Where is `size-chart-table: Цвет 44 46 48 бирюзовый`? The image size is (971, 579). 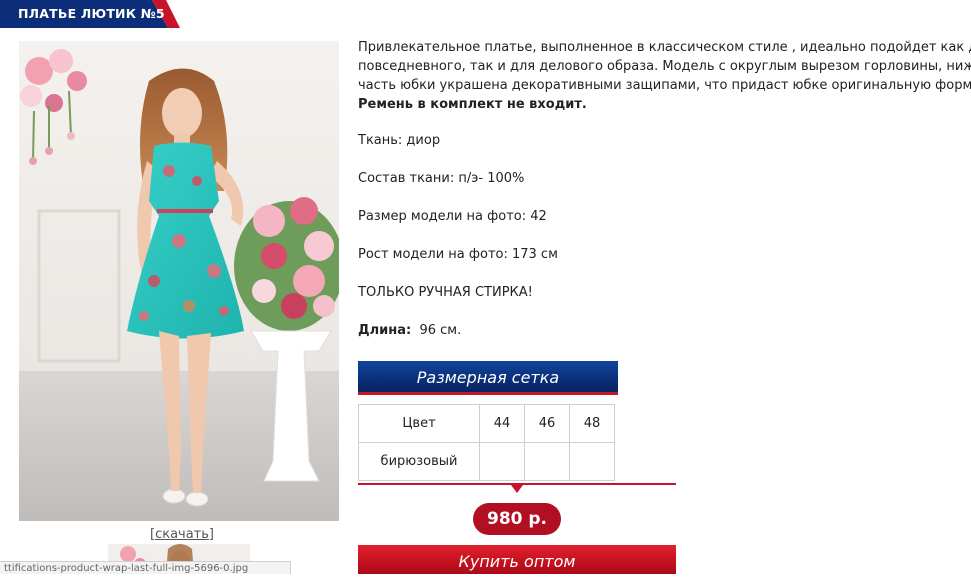
size-chart-table: Цвет 44 46 48 бирюзовый is located at coordinates (486, 442).